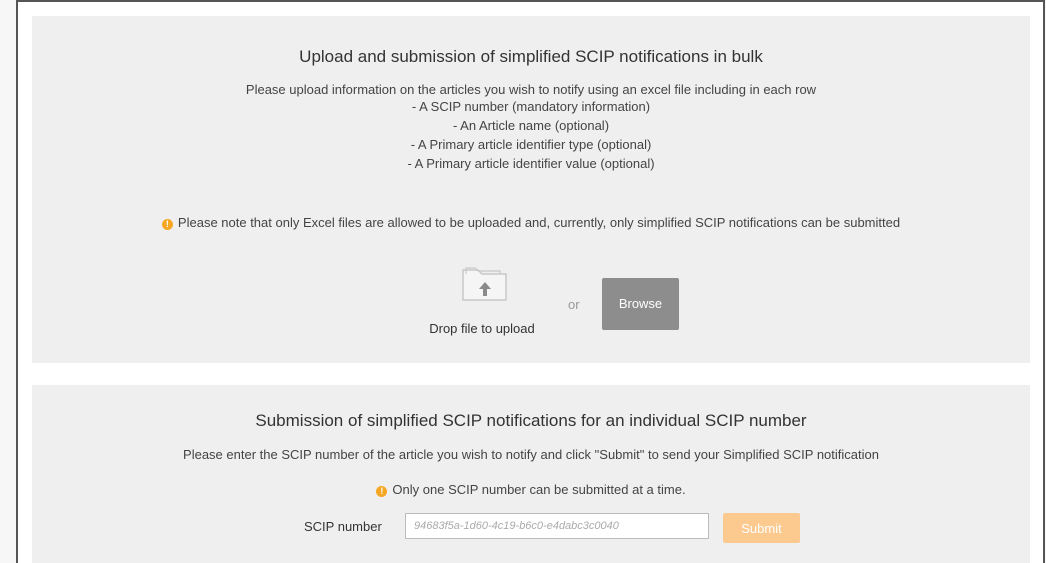  I want to click on drop-file-label: Drop file to upload, so click(482, 328).